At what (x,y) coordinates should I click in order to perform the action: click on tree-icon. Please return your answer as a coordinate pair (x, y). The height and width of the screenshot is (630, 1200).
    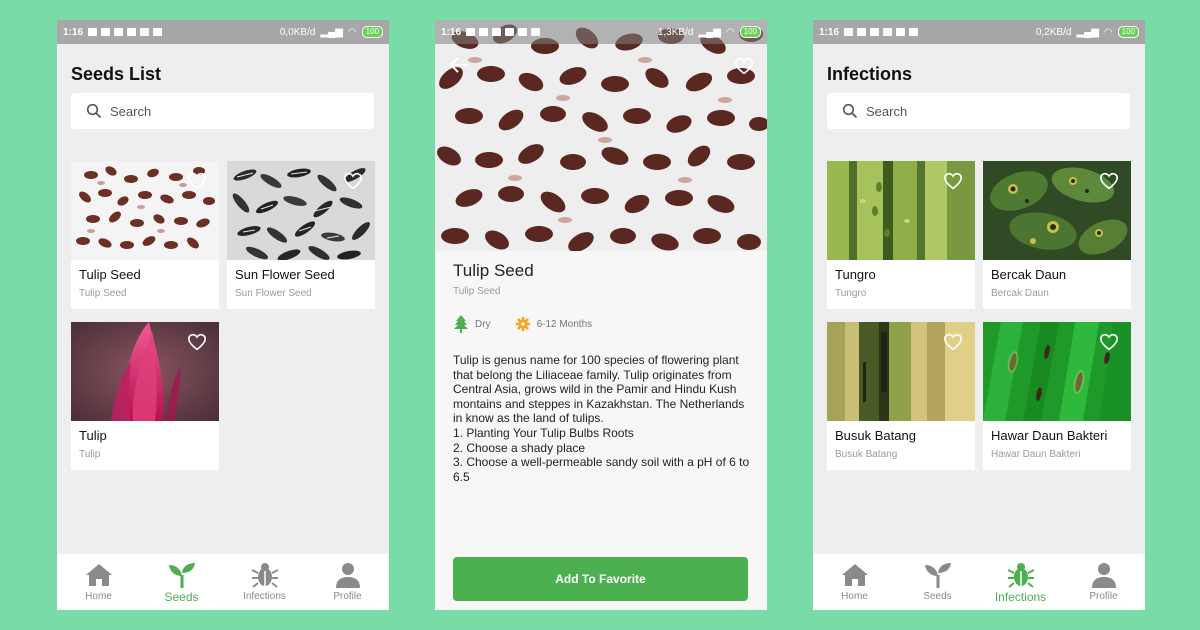
    Looking at the image, I should click on (461, 324).